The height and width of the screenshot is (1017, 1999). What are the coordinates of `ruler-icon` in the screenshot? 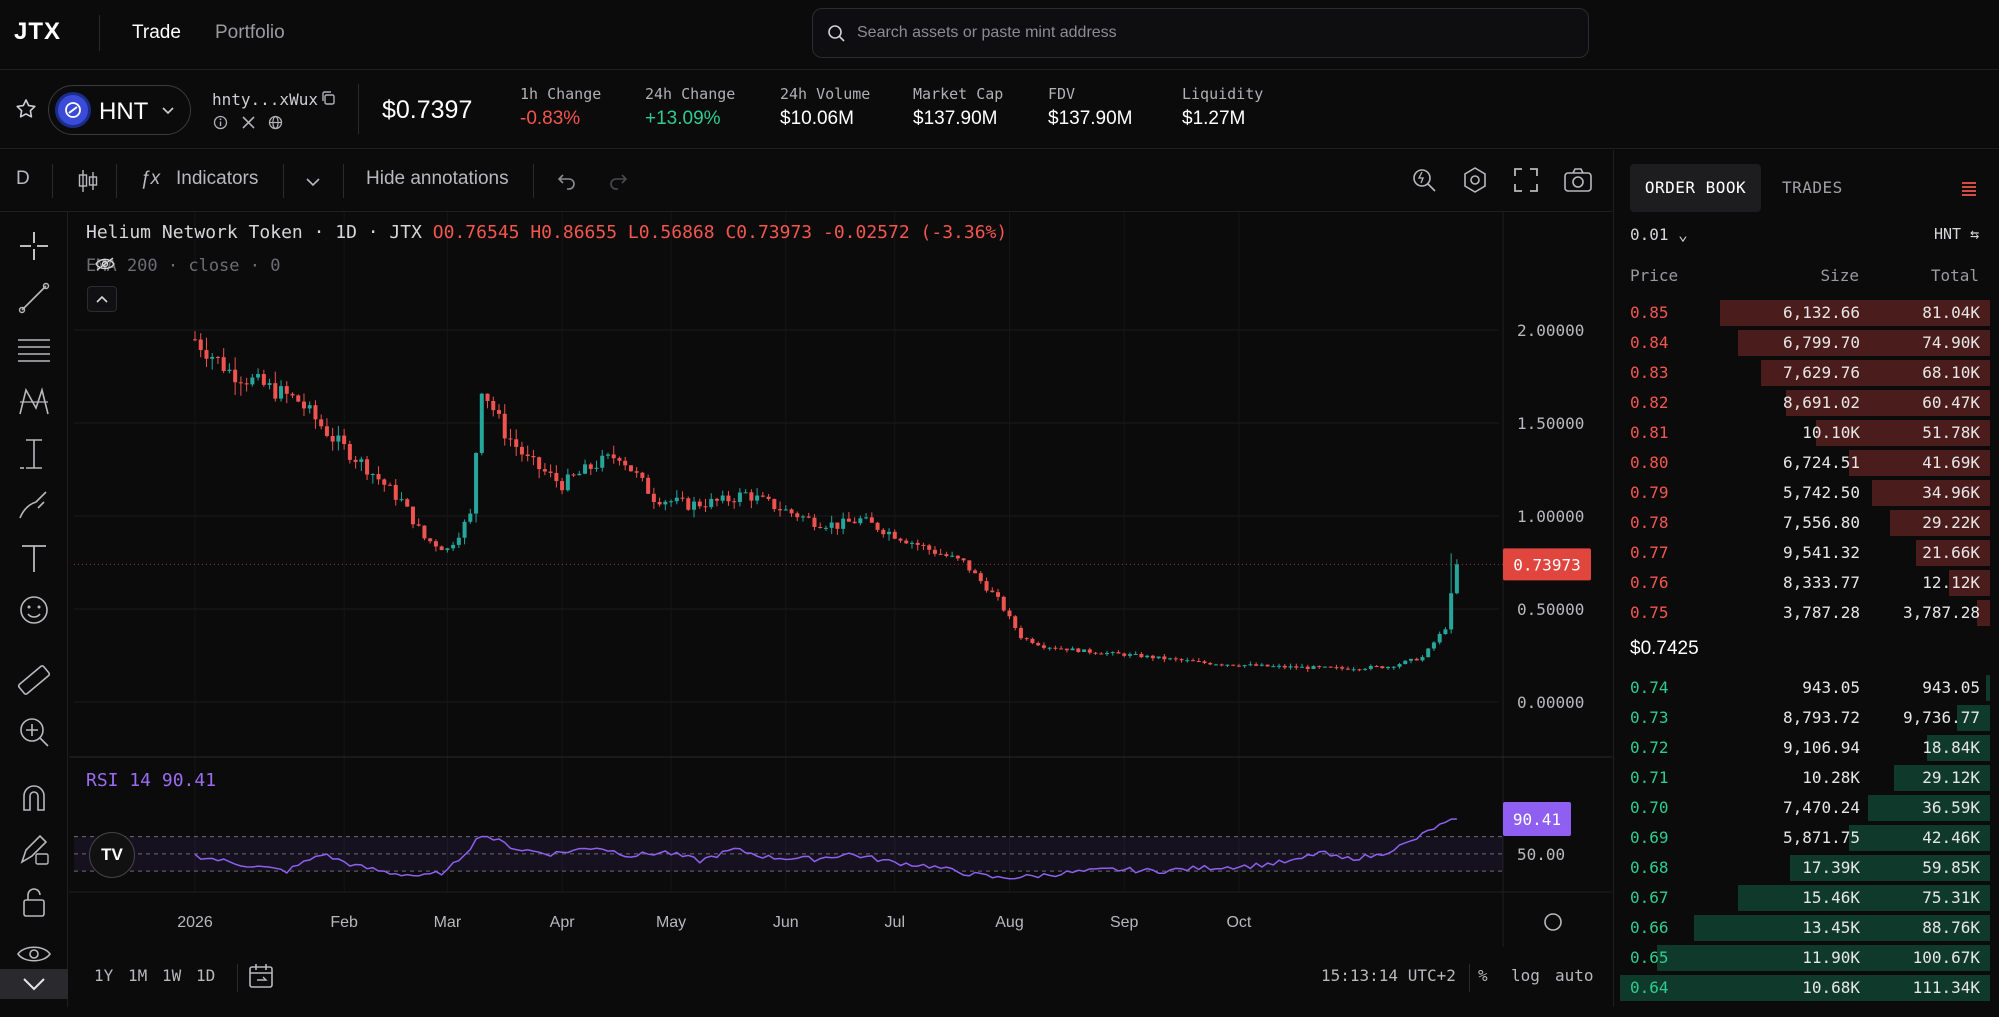 It's located at (34, 680).